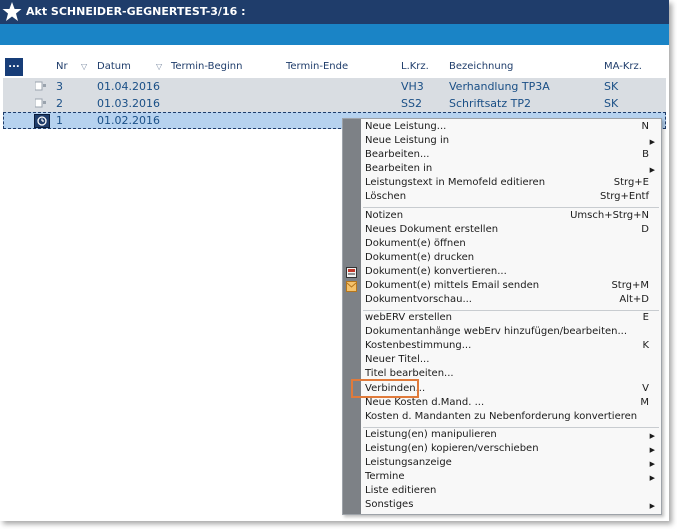 The height and width of the screenshot is (529, 677). What do you see at coordinates (511, 436) in the screenshot?
I see `menu-item-leistungen-manipulieren: Leistung(en) manipulieren ▶` at bounding box center [511, 436].